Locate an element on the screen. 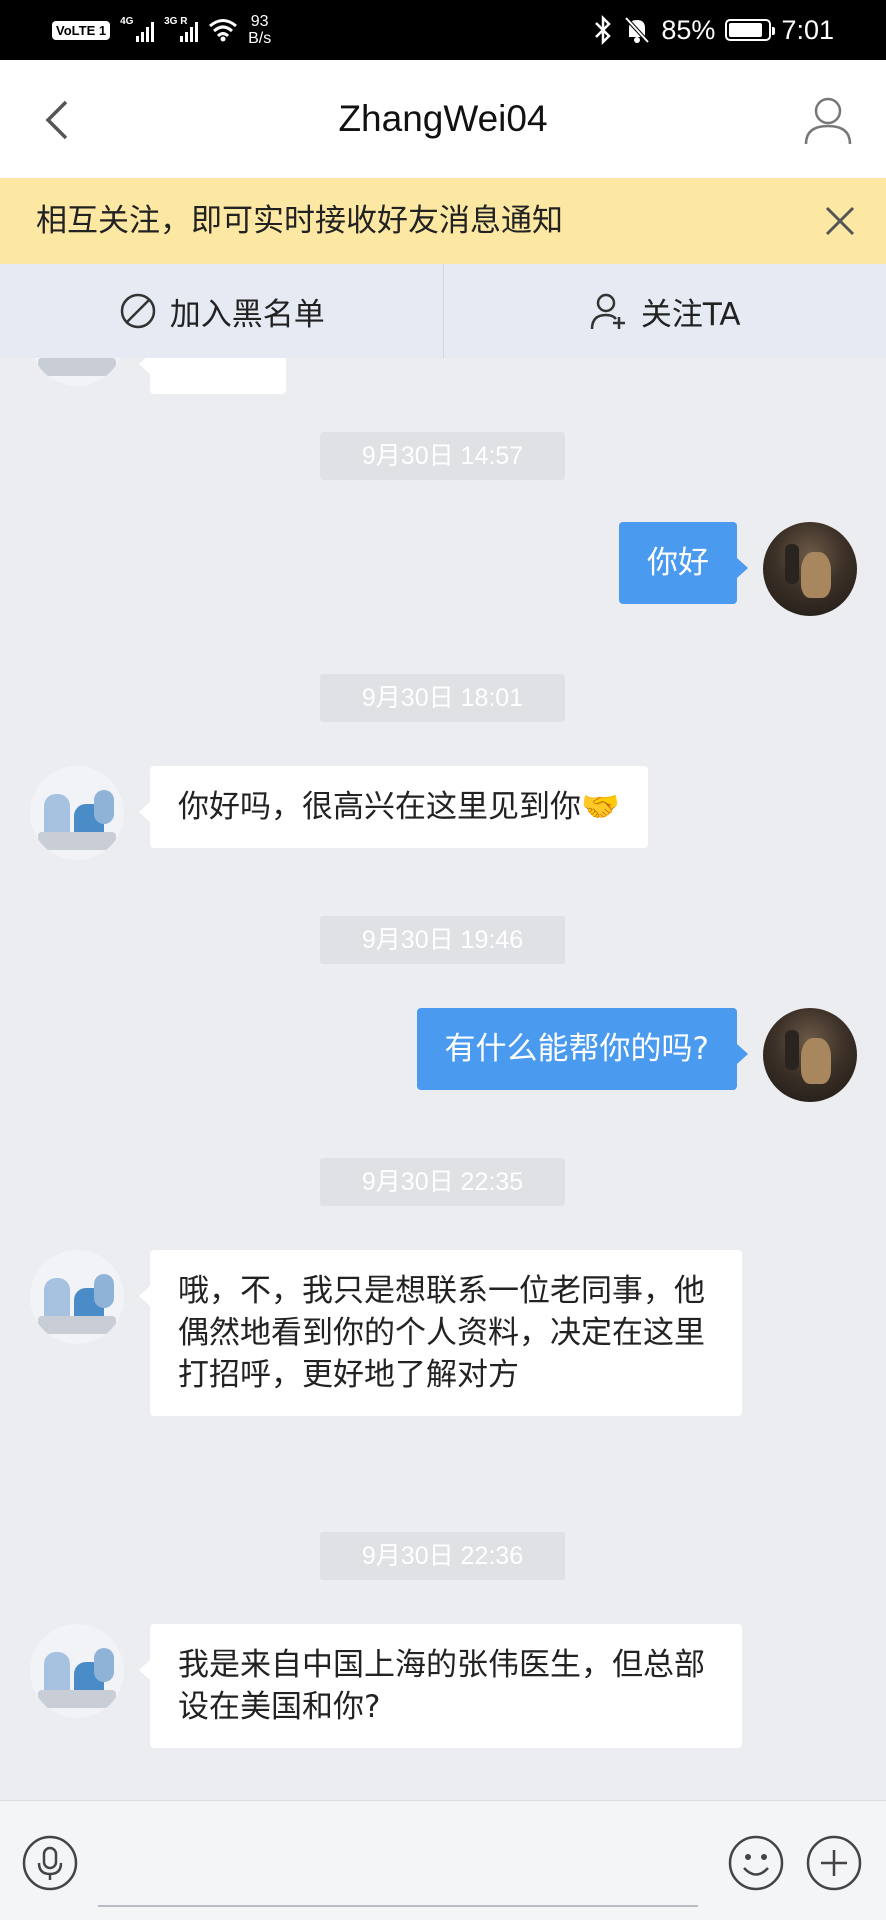  outgoing-message: 你好 is located at coordinates (683, 563).